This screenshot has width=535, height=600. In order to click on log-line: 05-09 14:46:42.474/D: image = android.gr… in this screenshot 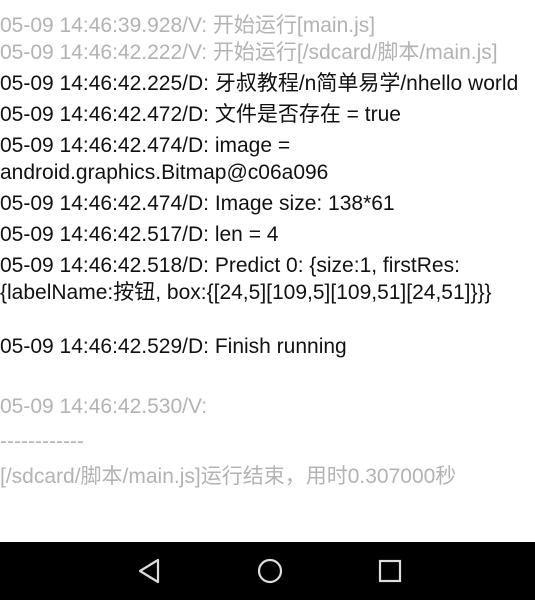, I will do `click(164, 159)`.